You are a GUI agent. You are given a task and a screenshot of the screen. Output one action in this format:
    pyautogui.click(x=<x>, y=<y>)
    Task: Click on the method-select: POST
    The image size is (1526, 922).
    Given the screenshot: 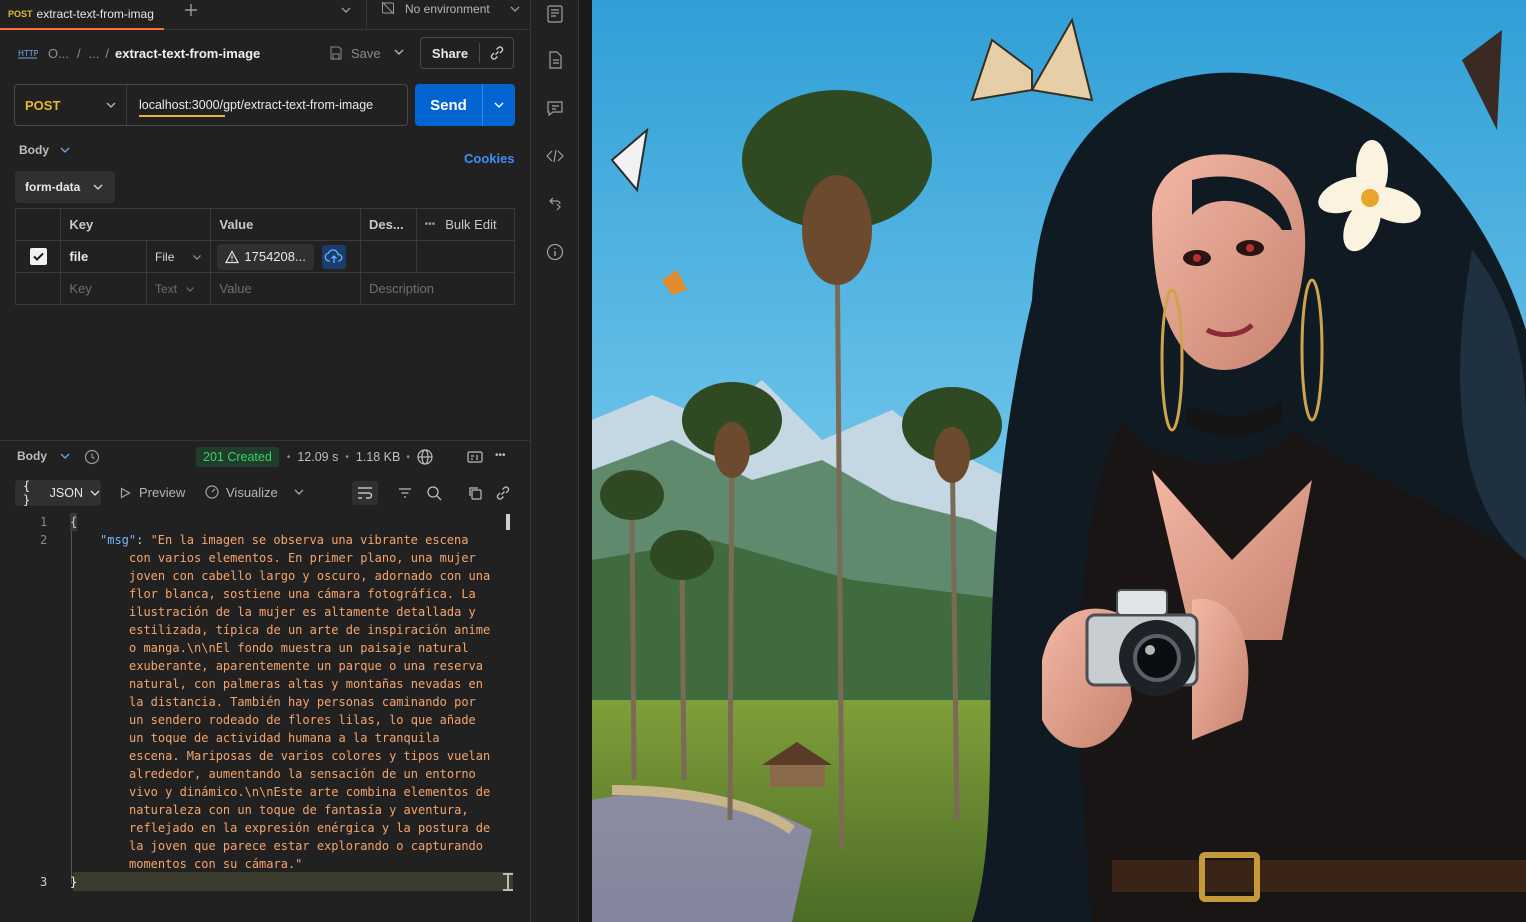 What is the action you would take?
    pyautogui.click(x=71, y=105)
    